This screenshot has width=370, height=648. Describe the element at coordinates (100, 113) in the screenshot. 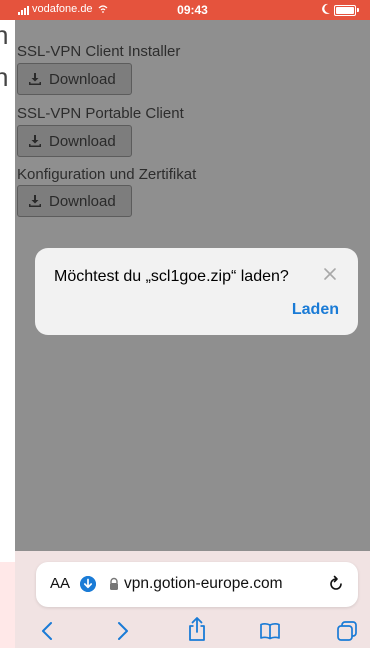

I see `section-title-portable: SSL-VPN Portable Client` at that location.